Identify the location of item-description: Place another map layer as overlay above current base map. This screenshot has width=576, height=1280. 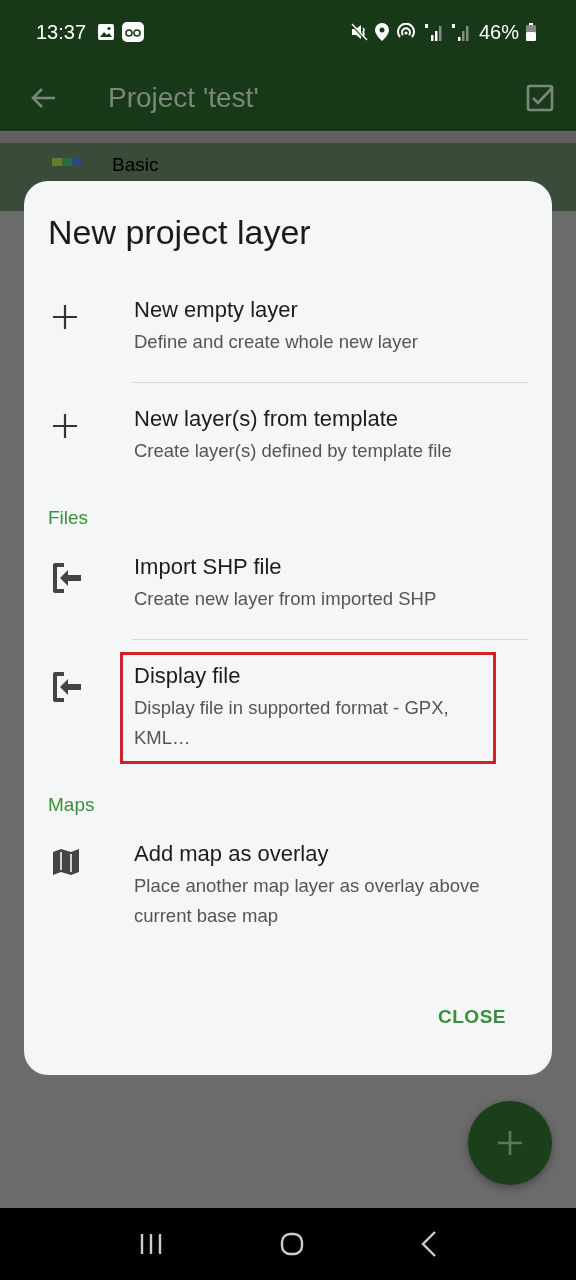
(307, 901).